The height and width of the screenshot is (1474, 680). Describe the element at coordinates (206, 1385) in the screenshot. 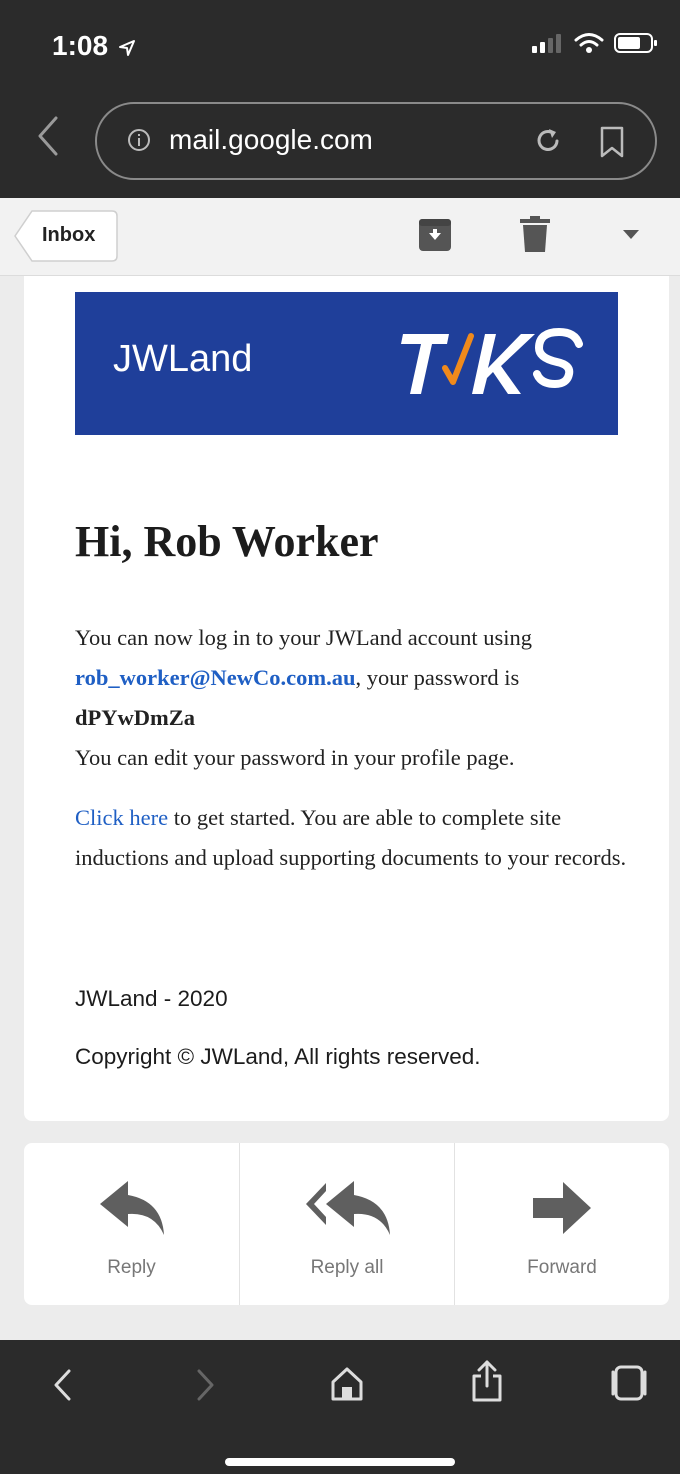

I see `nav-forward-icon` at that location.